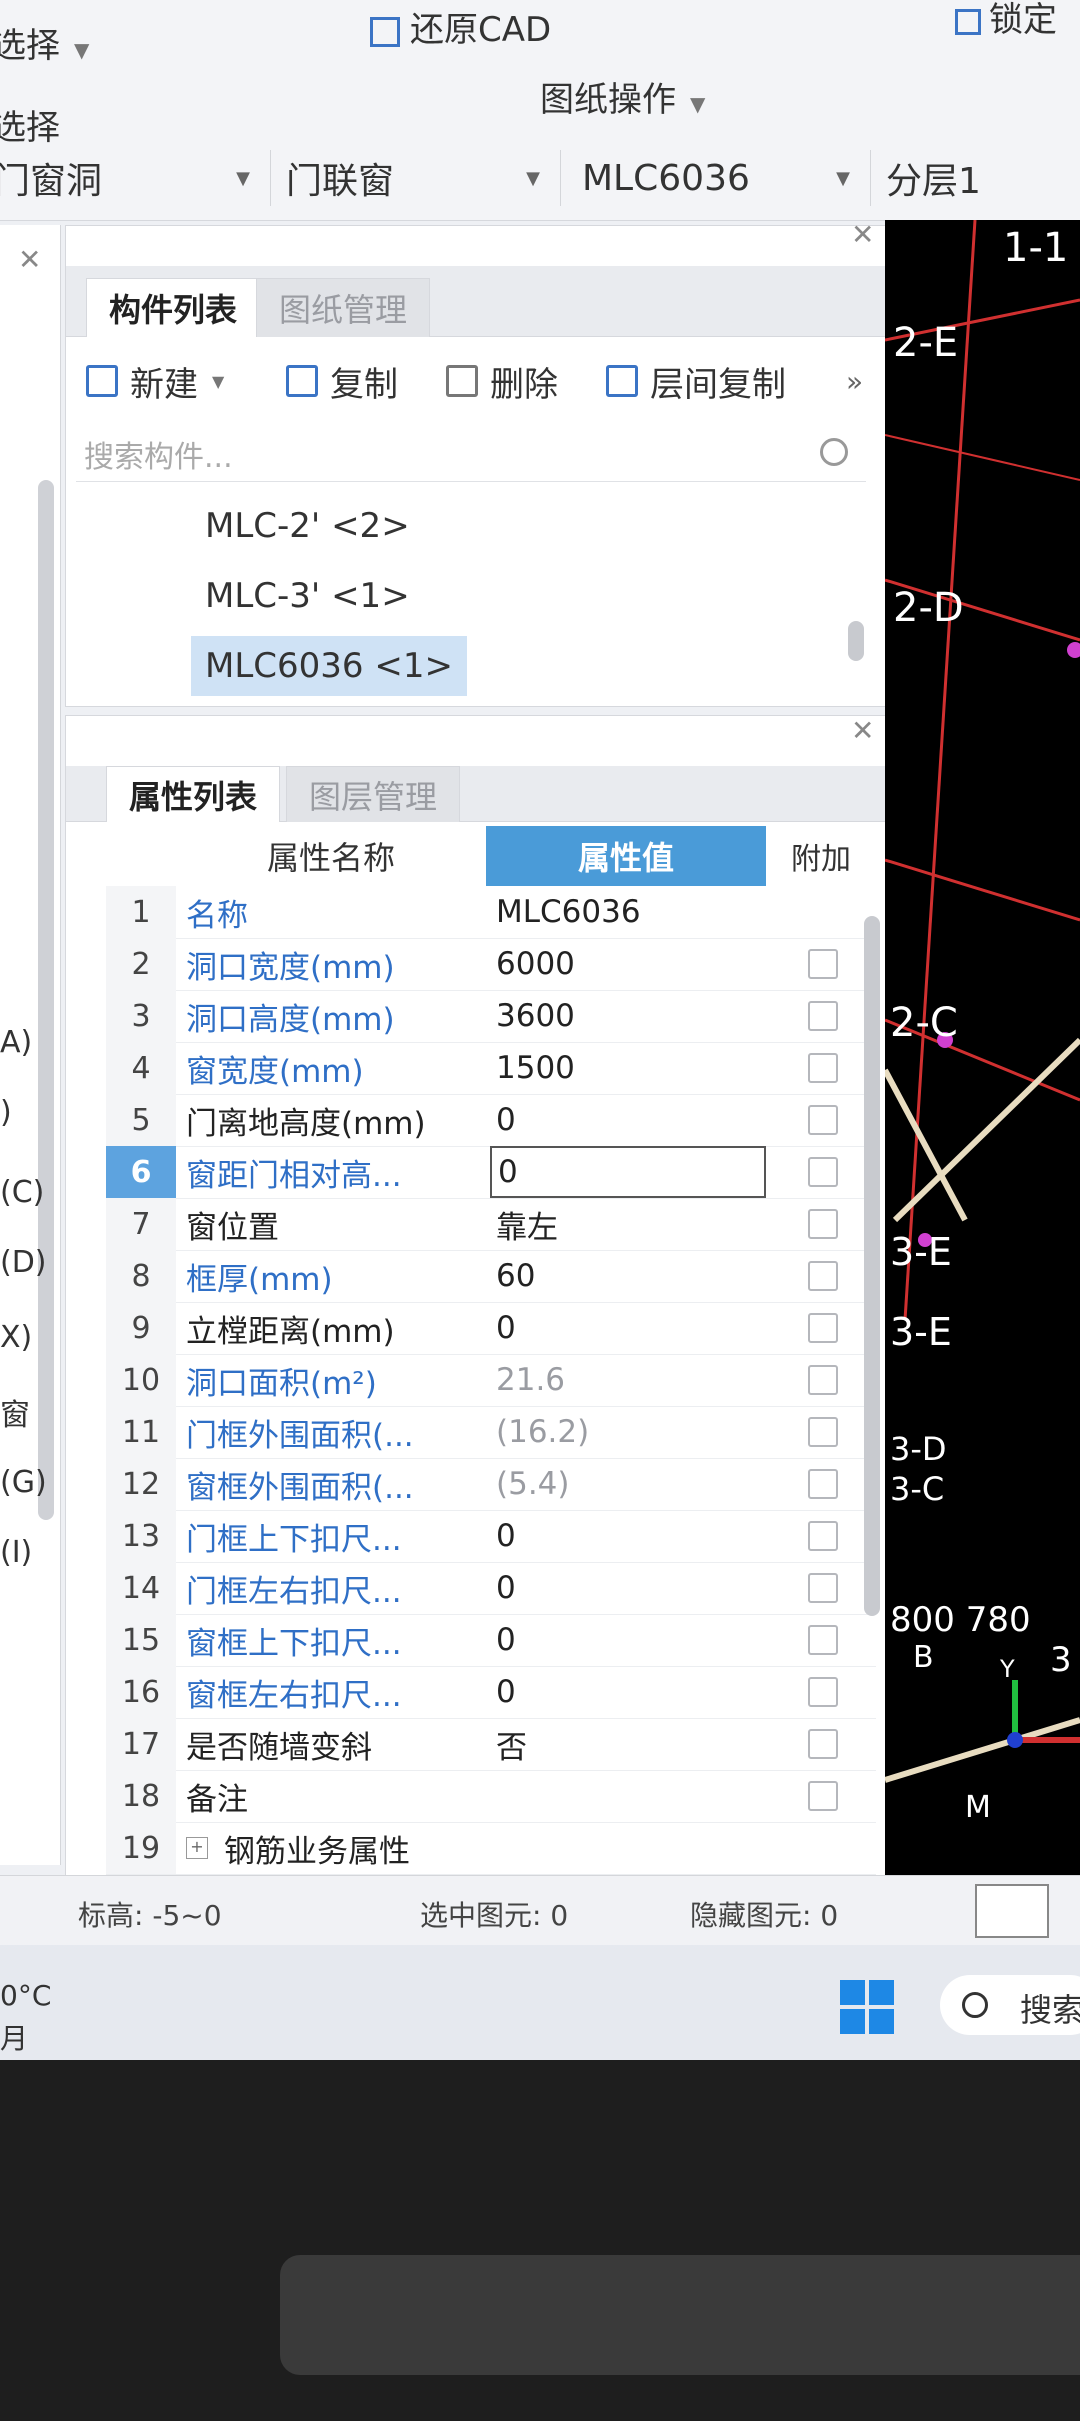 This screenshot has width=1080, height=2421. Describe the element at coordinates (25, 1995) in the screenshot. I see `weather-temp: 0°C` at that location.